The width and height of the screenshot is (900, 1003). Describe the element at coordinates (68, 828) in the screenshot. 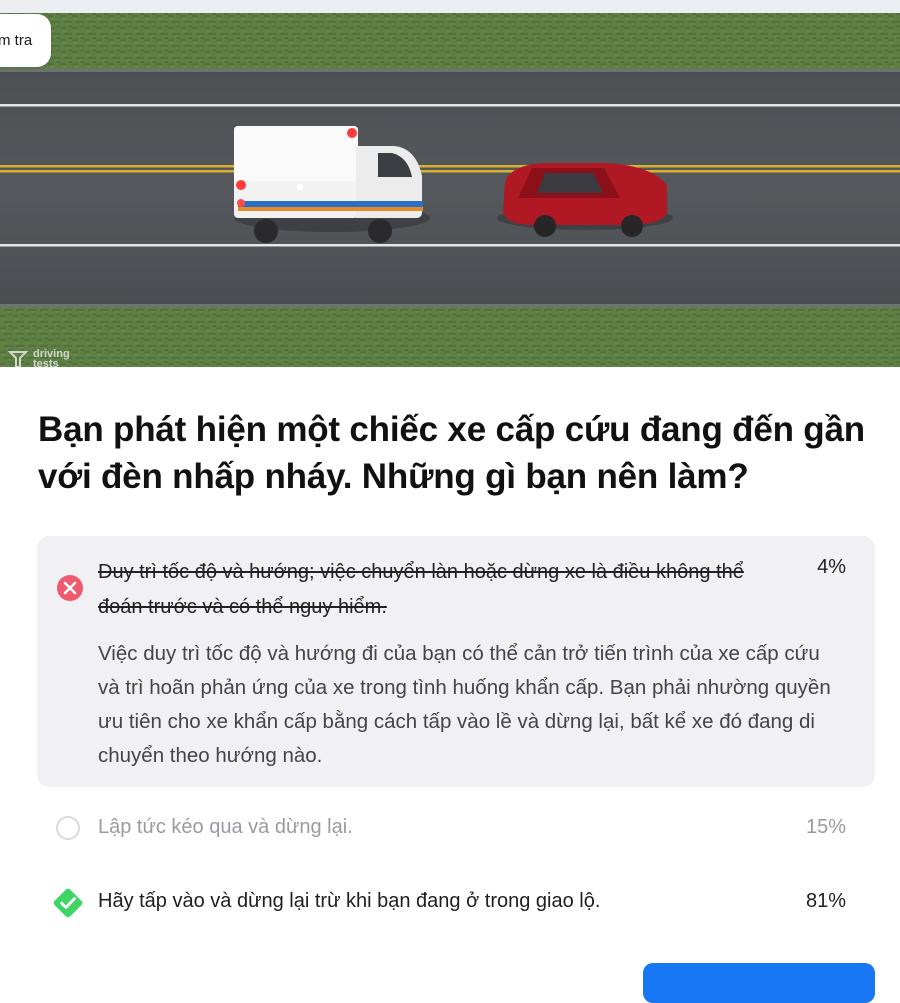

I see `radio-empty-icon` at that location.